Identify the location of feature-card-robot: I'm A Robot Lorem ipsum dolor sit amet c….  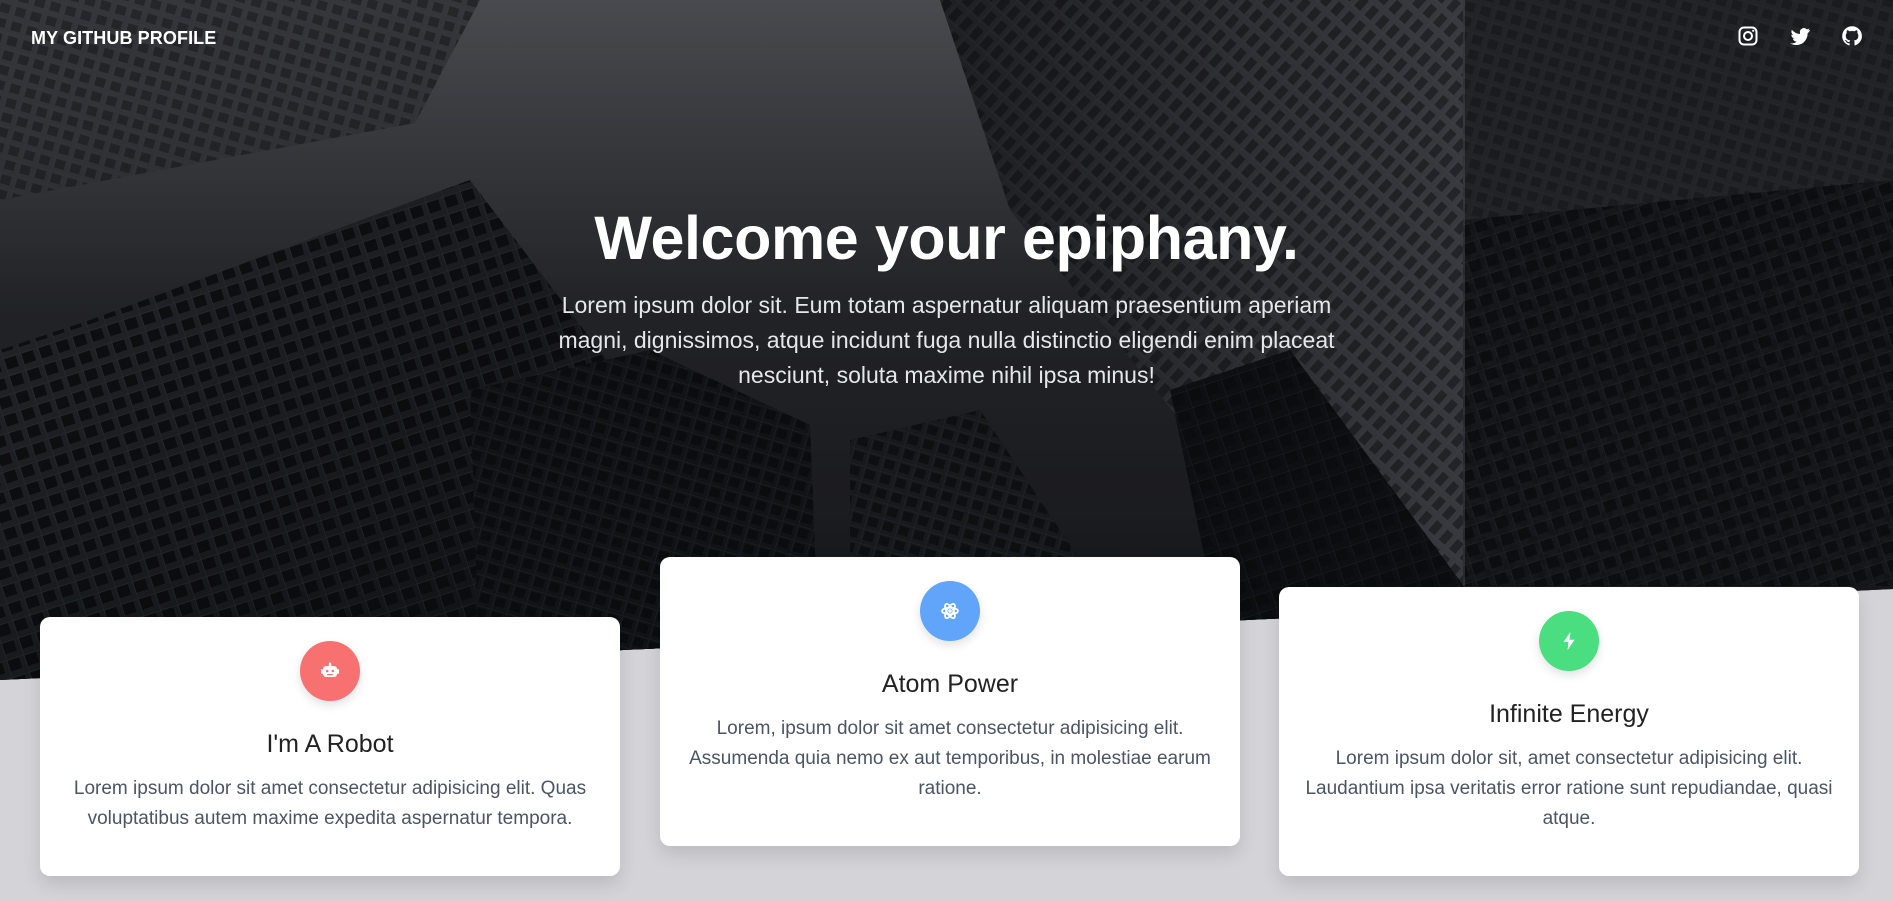
(330, 746).